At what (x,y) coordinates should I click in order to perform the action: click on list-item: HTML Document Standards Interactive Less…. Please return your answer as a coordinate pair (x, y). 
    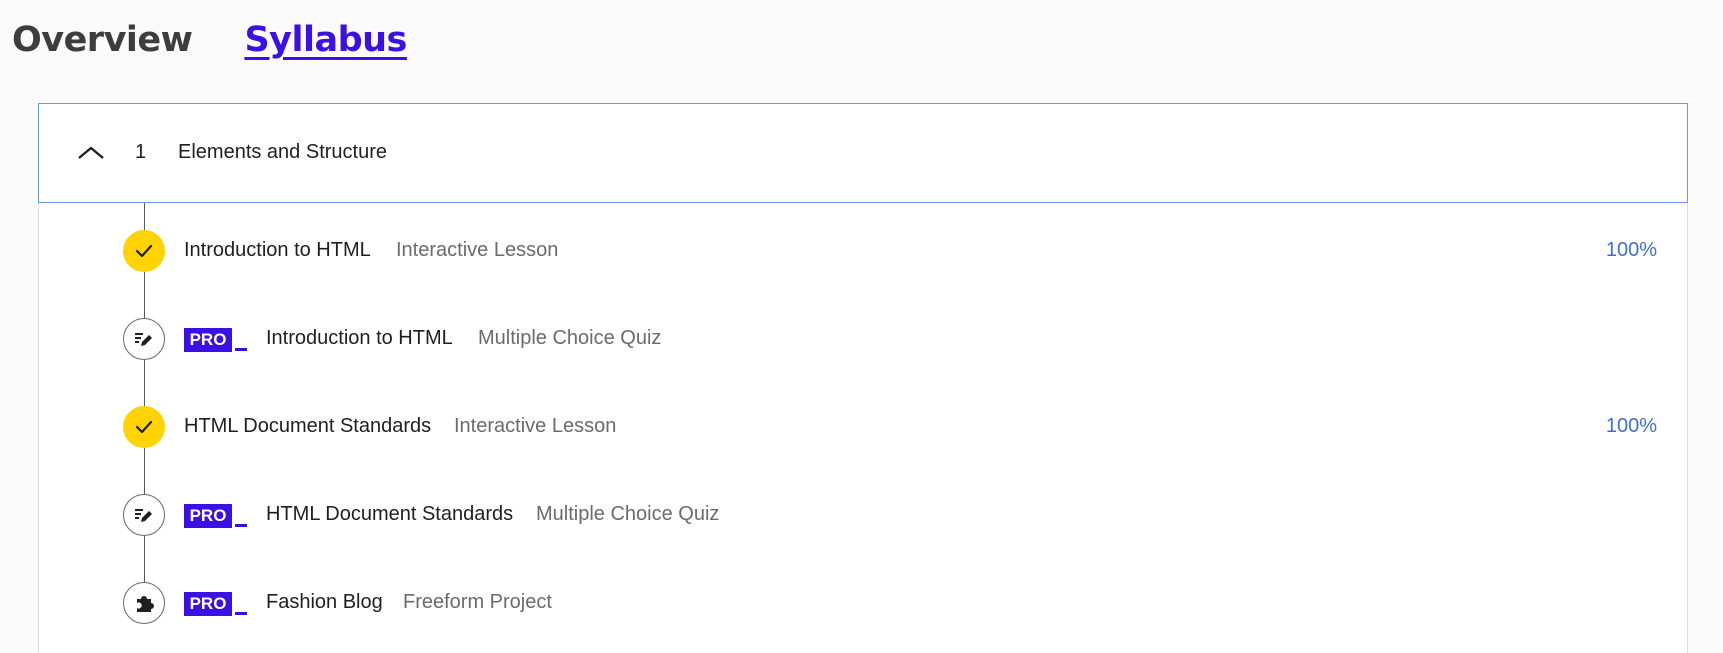
    Looking at the image, I should click on (861, 427).